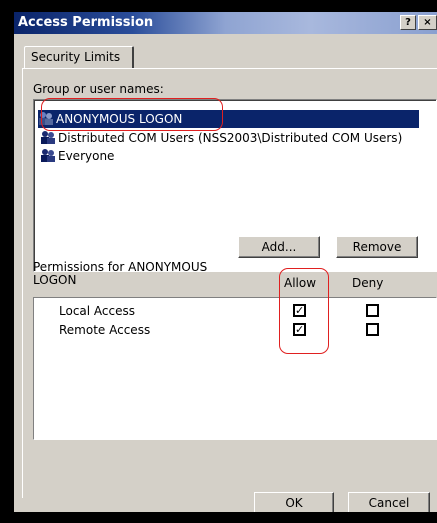 The image size is (437, 523). I want to click on tab-security-limits: Security Limits, so click(79, 57).